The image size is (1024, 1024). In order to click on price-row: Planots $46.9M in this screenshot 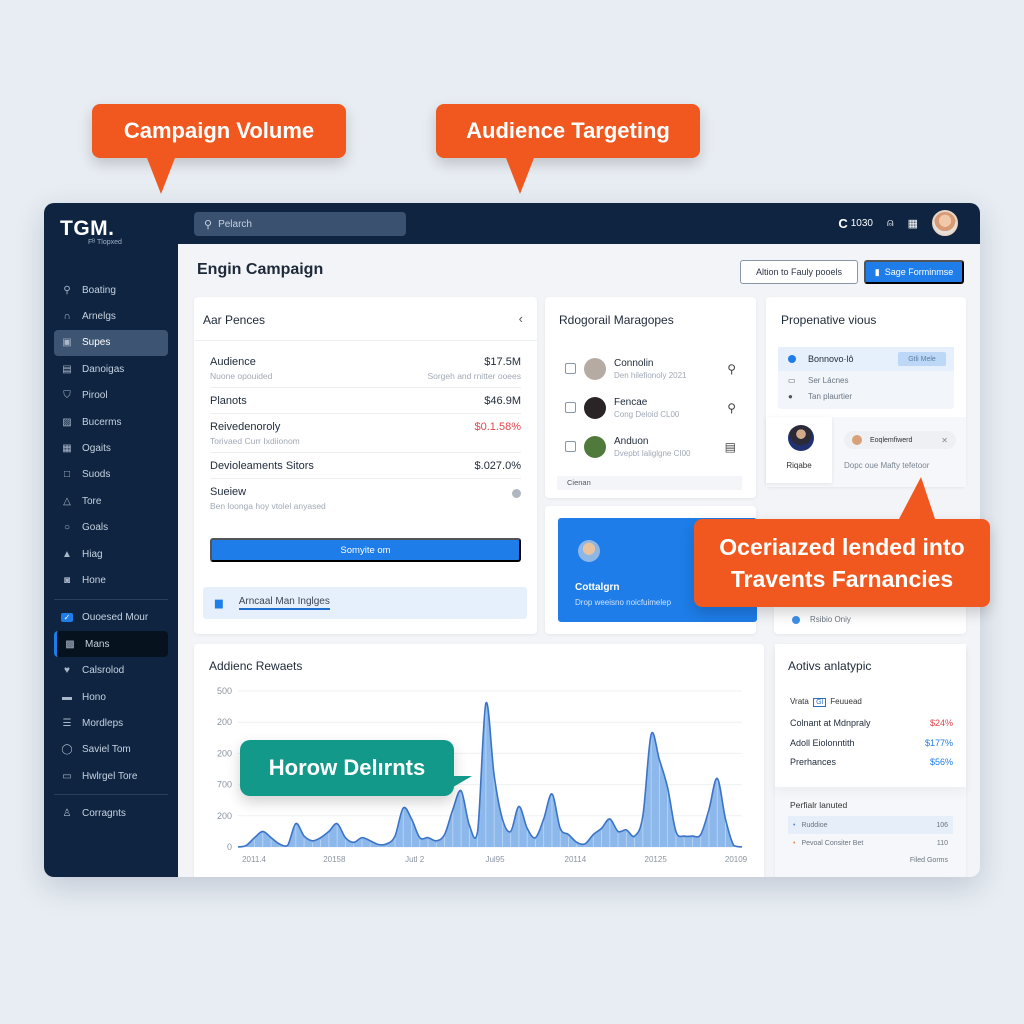, I will do `click(365, 401)`.